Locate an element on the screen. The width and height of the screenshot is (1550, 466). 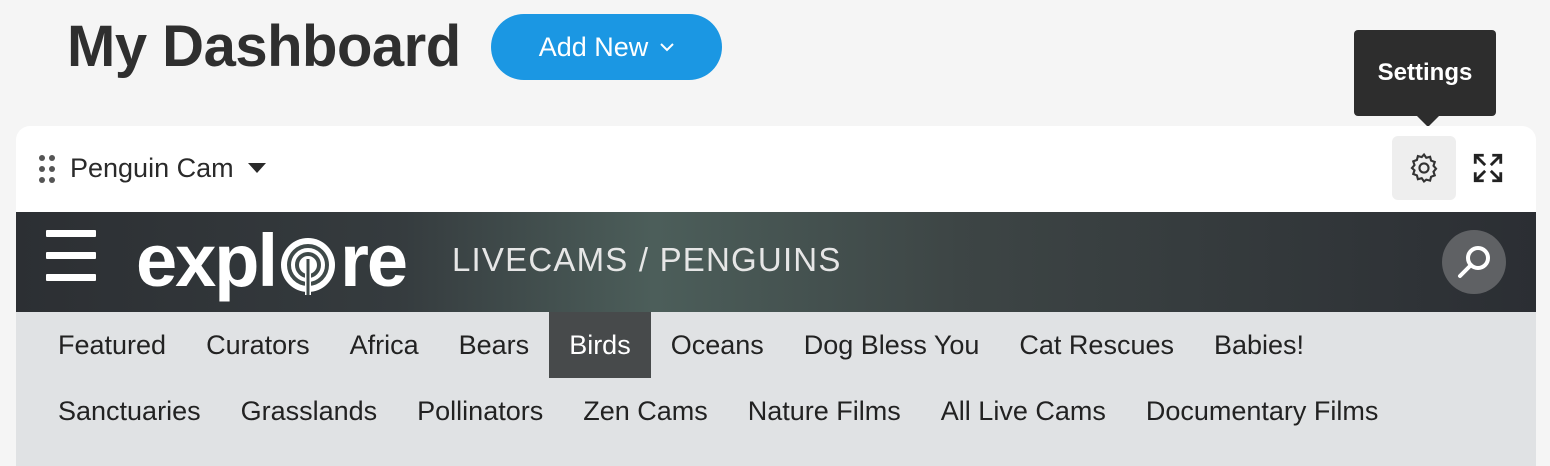
nav-item-dog-bless-you: Dog Bless You is located at coordinates (892, 345).